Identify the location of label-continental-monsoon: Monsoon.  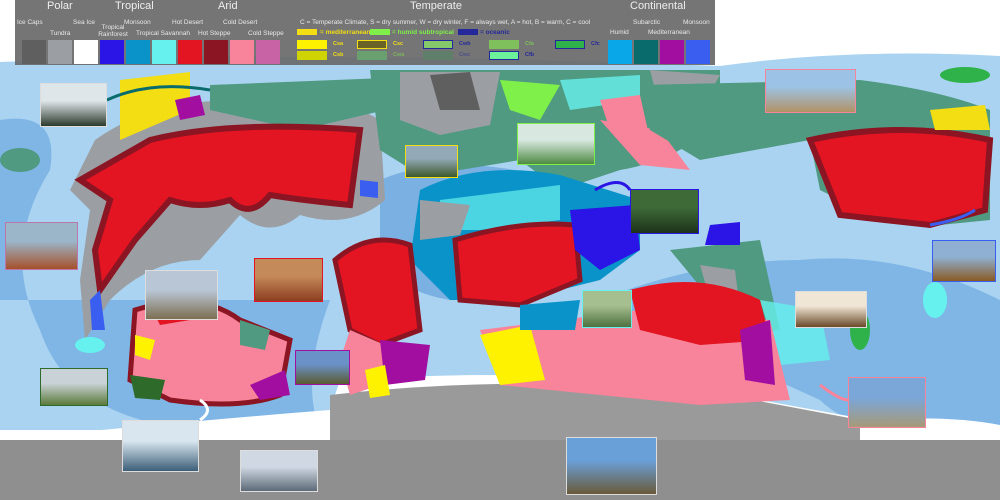
(696, 22).